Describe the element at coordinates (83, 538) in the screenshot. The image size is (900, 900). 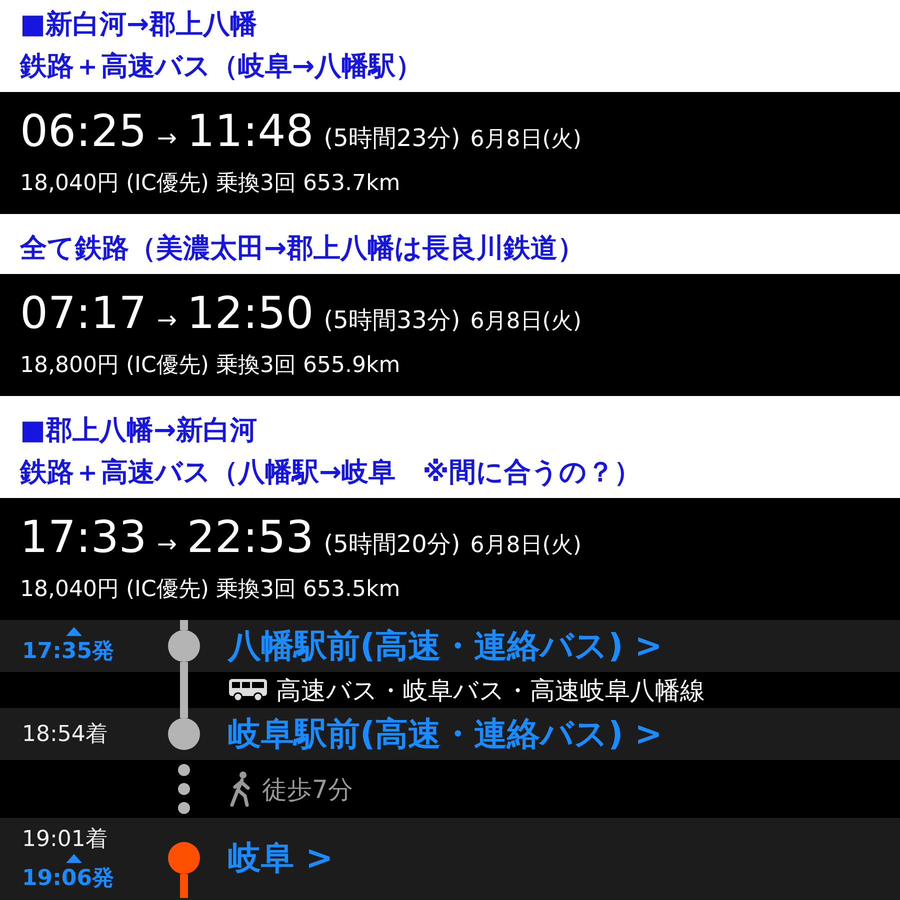
I see `departure-time: 17:33` at that location.